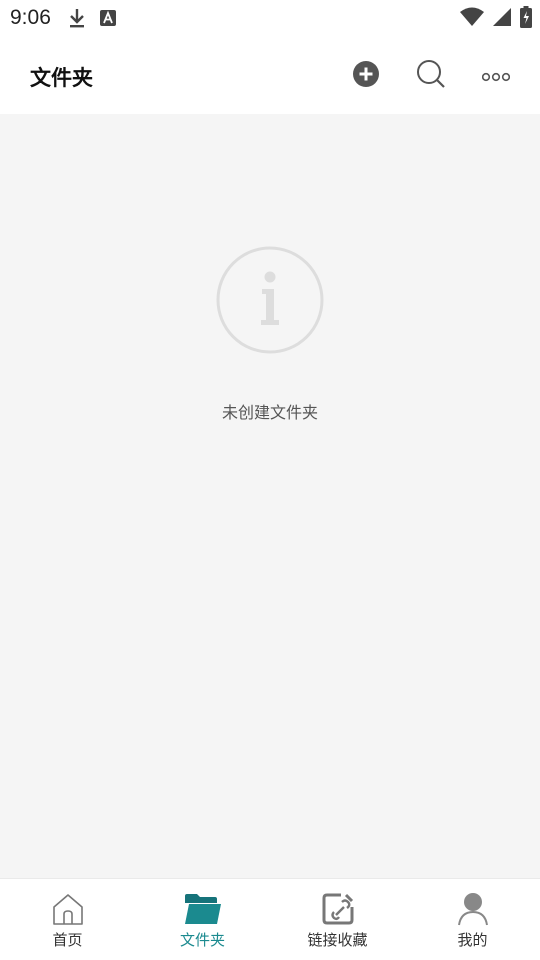 Image resolution: width=540 pixels, height=960 pixels. I want to click on status-right-icons, so click(496, 19).